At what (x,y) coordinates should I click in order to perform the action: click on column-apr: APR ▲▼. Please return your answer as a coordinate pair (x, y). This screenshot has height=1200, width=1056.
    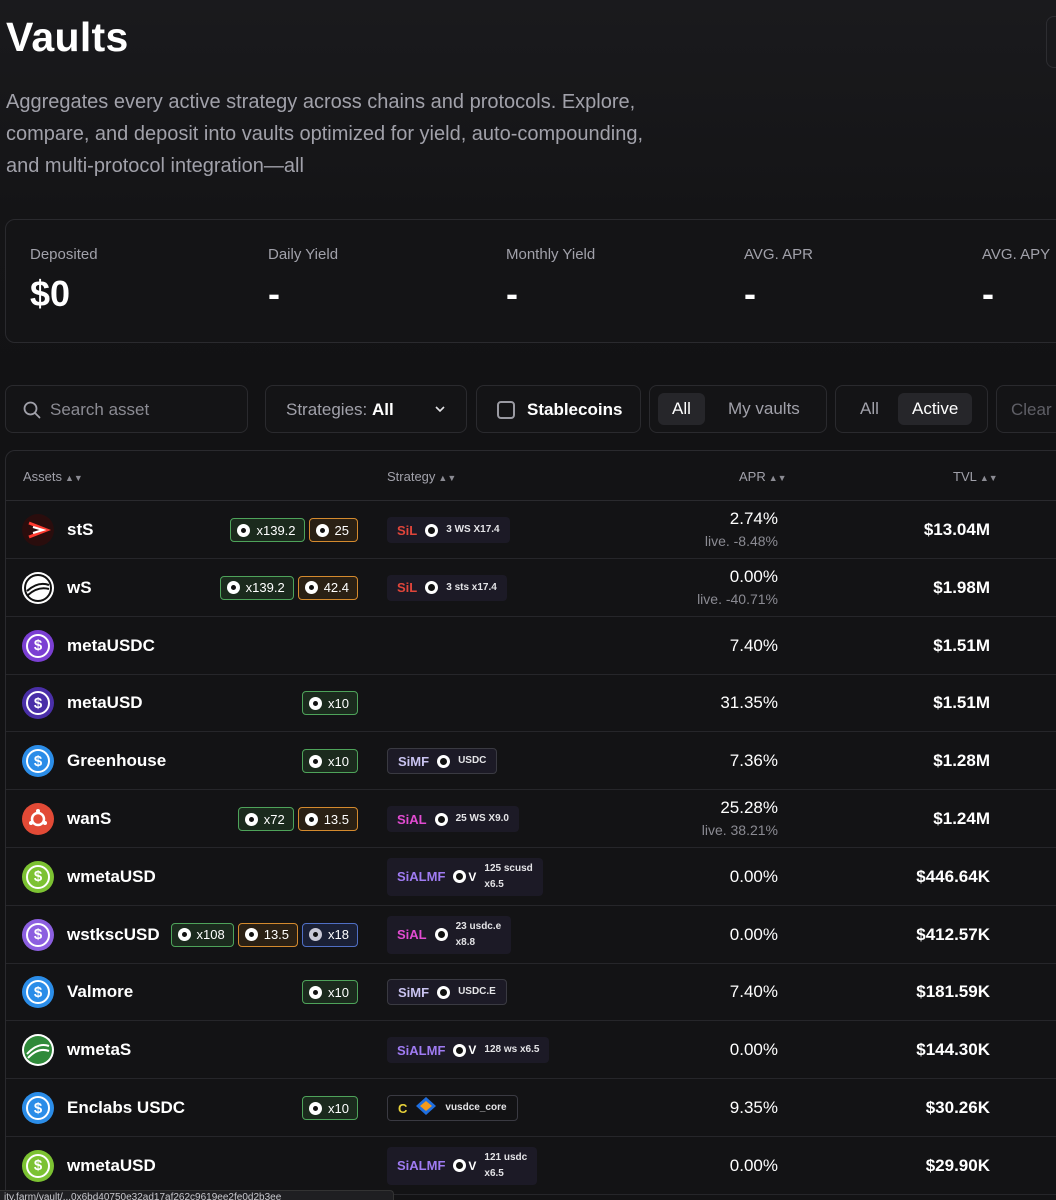
    Looking at the image, I should click on (763, 476).